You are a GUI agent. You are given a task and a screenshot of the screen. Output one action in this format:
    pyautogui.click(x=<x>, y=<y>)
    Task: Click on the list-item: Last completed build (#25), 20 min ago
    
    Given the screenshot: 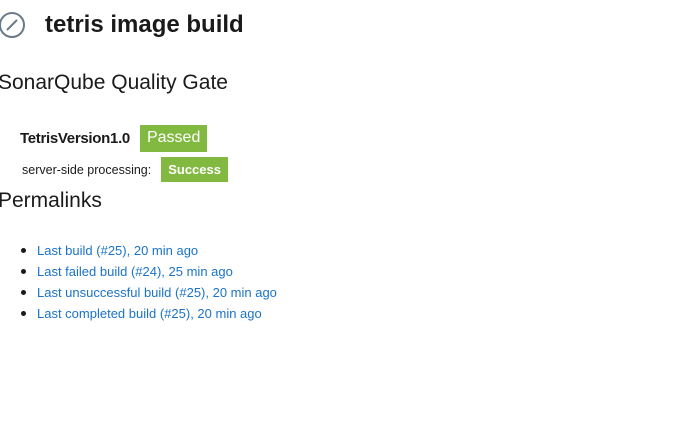 What is the action you would take?
    pyautogui.click(x=138, y=313)
    